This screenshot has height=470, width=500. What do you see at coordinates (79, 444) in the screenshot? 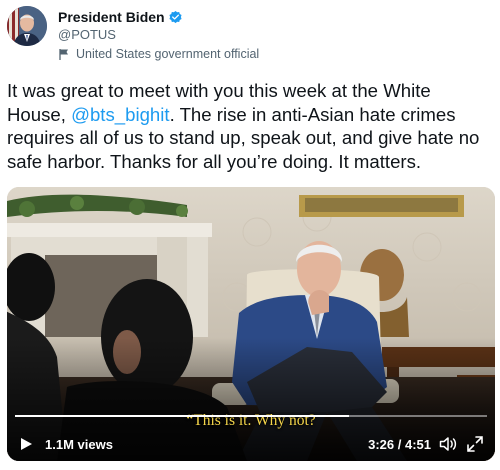
I see `video-view-count: 1.1M views` at bounding box center [79, 444].